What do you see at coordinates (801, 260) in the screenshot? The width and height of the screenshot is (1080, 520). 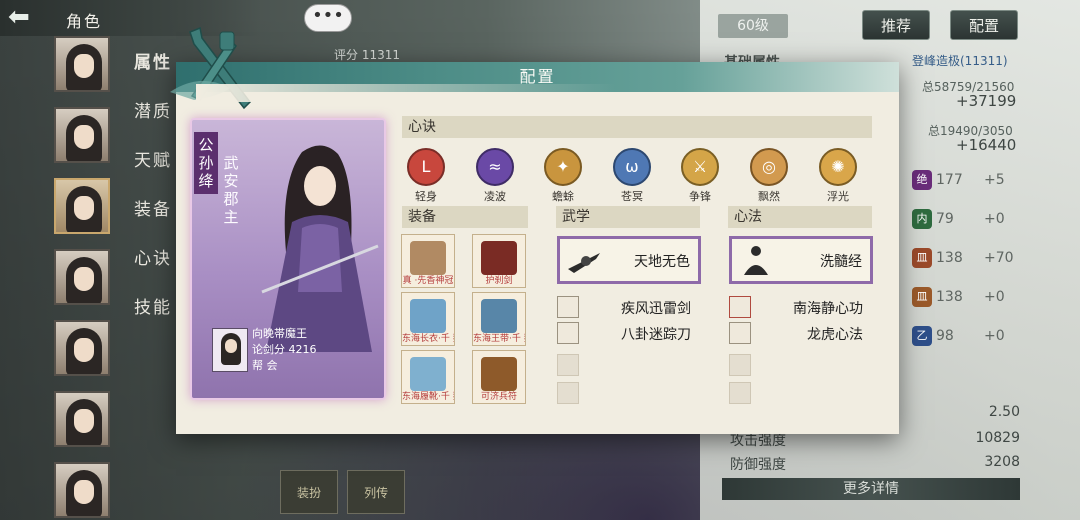 I see `xinfa-main-slot: 洗髓经` at bounding box center [801, 260].